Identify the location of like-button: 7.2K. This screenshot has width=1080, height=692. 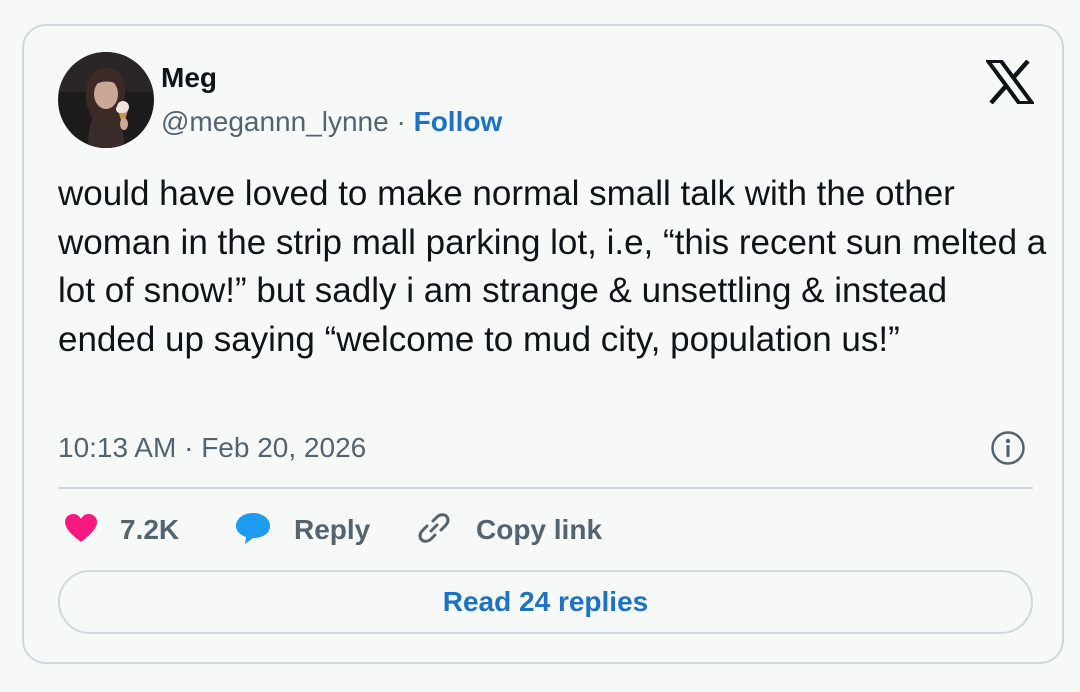
(121, 530).